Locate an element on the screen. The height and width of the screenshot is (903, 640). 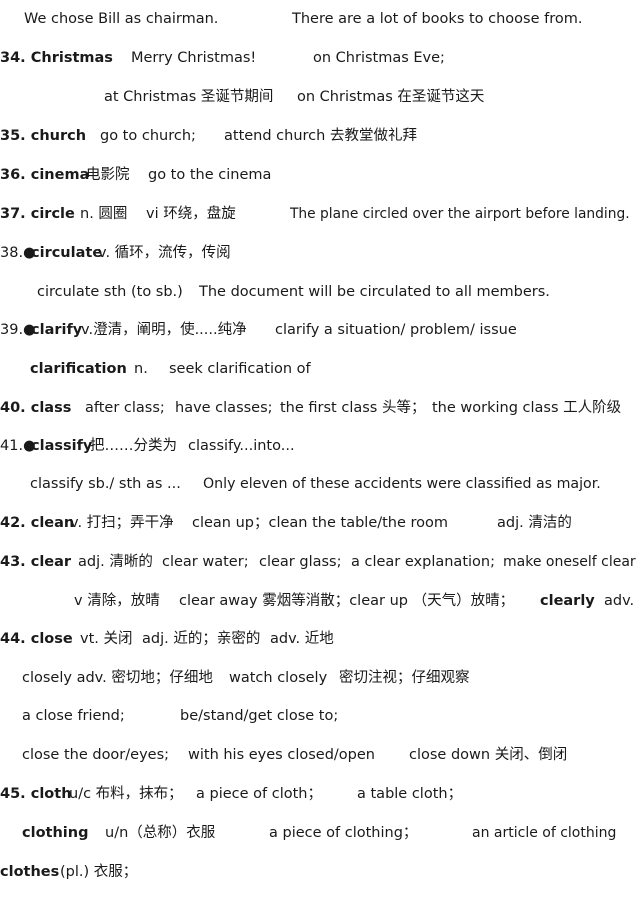
example-text: clean up；clean the table/the room is located at coordinates (320, 523).